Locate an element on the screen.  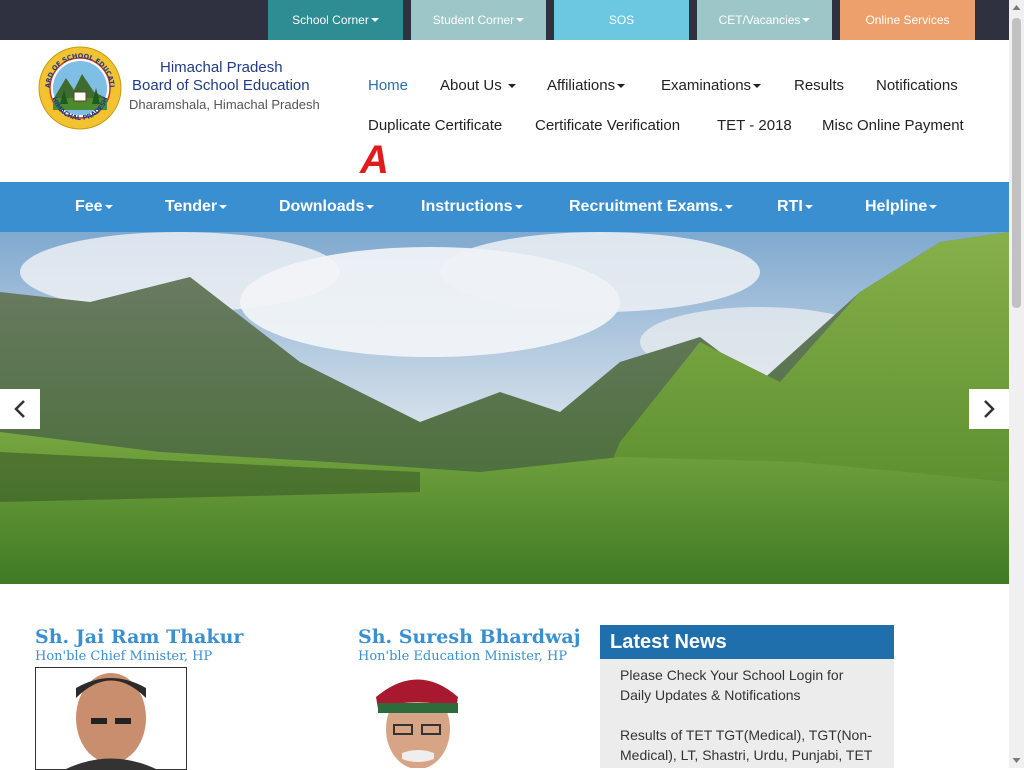
nav-fee: Fee is located at coordinates (94, 207).